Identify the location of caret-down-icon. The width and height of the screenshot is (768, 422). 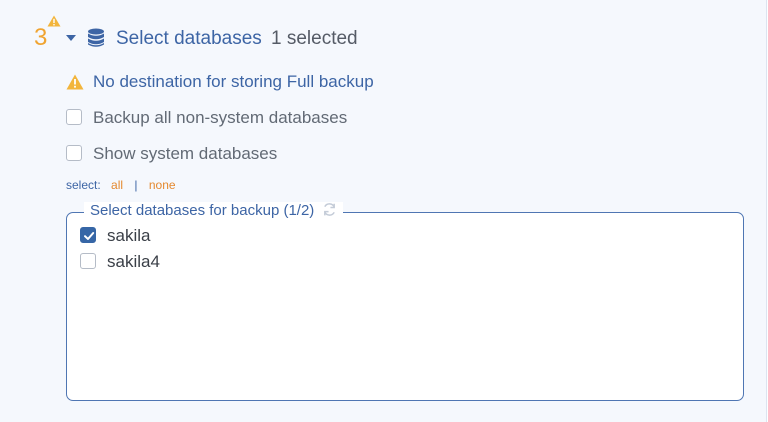
(71, 38).